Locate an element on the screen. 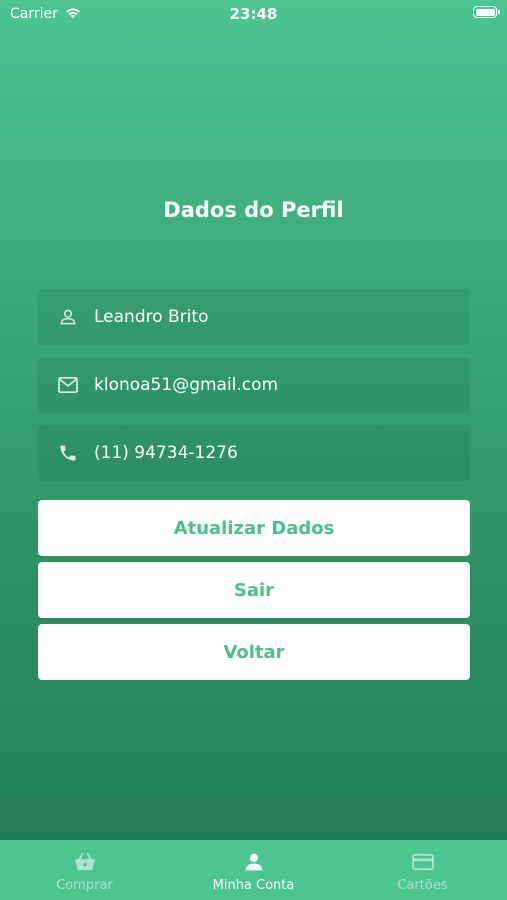 The image size is (507, 900). mail-icon is located at coordinates (68, 385).